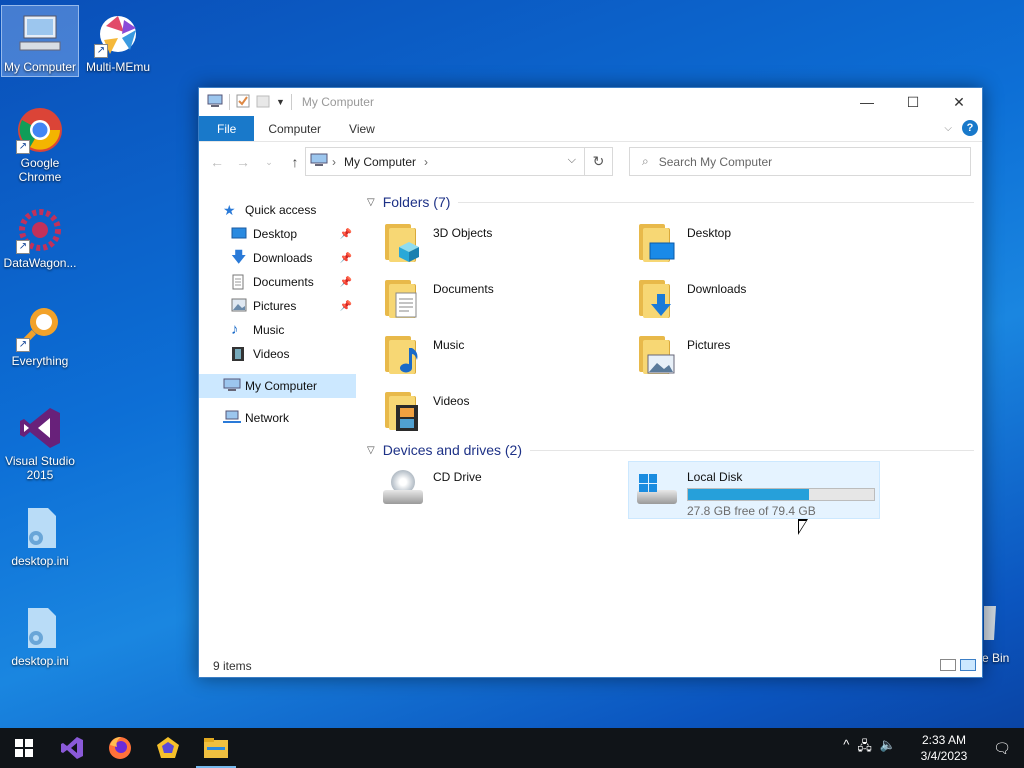  What do you see at coordinates (661, 305) in the screenshot?
I see `download-arrow-icon` at bounding box center [661, 305].